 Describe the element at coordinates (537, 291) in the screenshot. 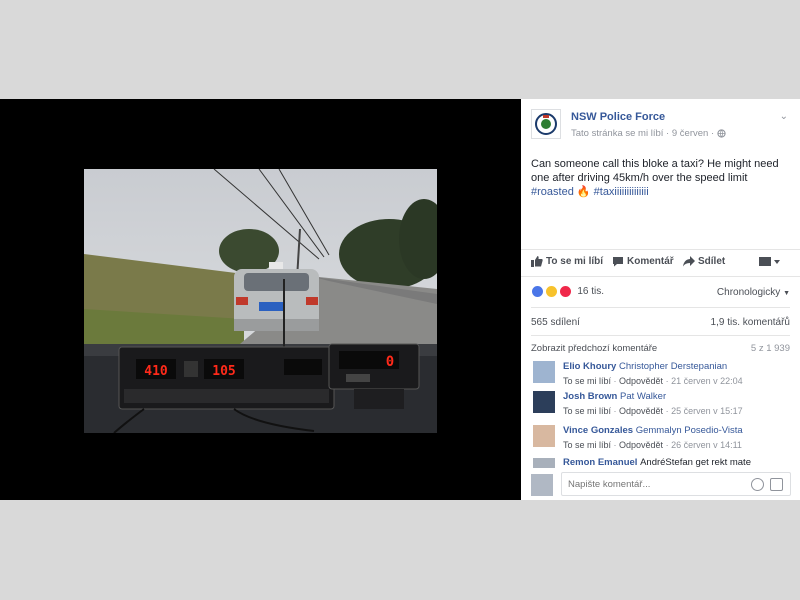

I see `like-reaction-icon` at that location.